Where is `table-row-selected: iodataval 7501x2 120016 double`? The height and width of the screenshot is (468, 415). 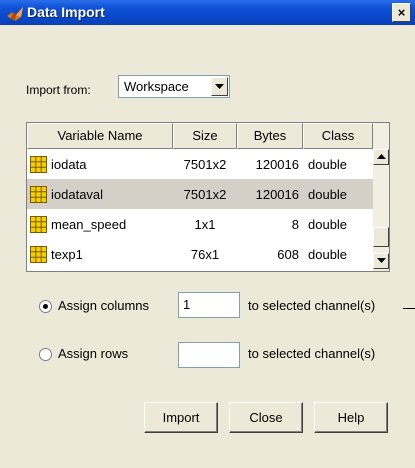 table-row-selected: iodataval 7501x2 120016 double is located at coordinates (200, 194).